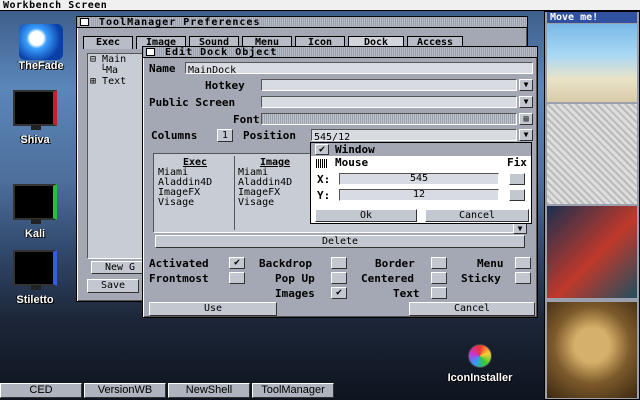 The height and width of the screenshot is (400, 640). I want to click on hotkey-label: Hotkey, so click(225, 85).